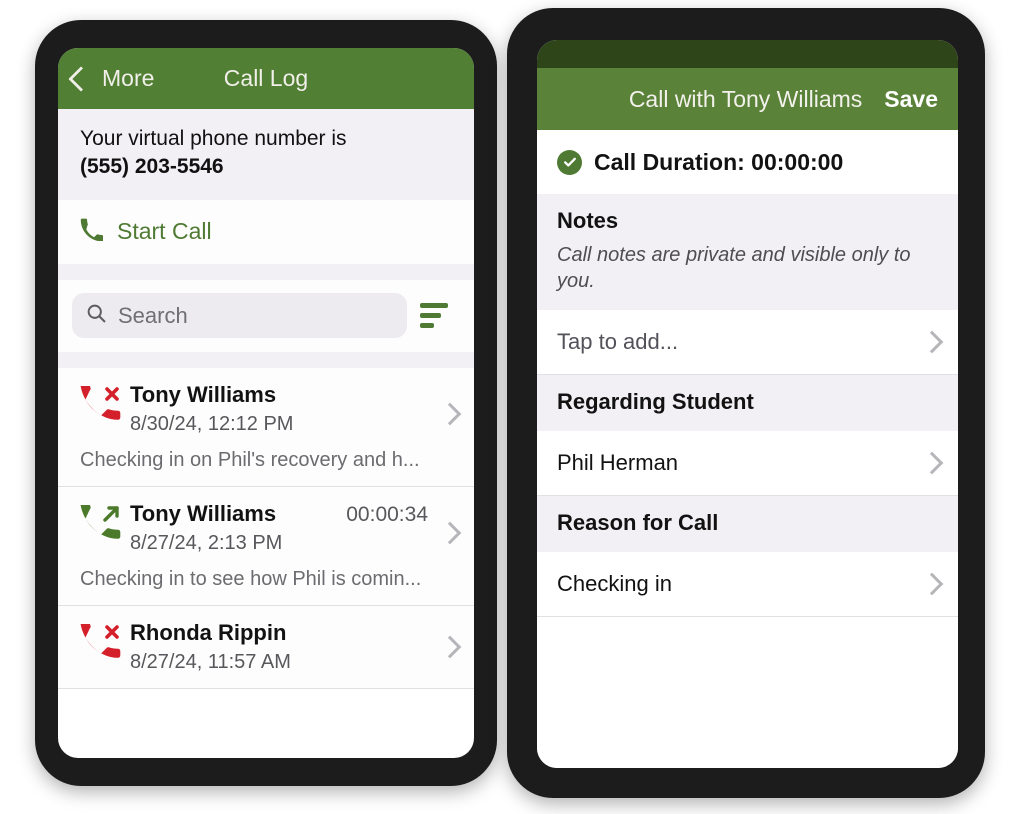 The image size is (1024, 814). What do you see at coordinates (266, 78) in the screenshot?
I see `call-log-navbar: More Call Log` at bounding box center [266, 78].